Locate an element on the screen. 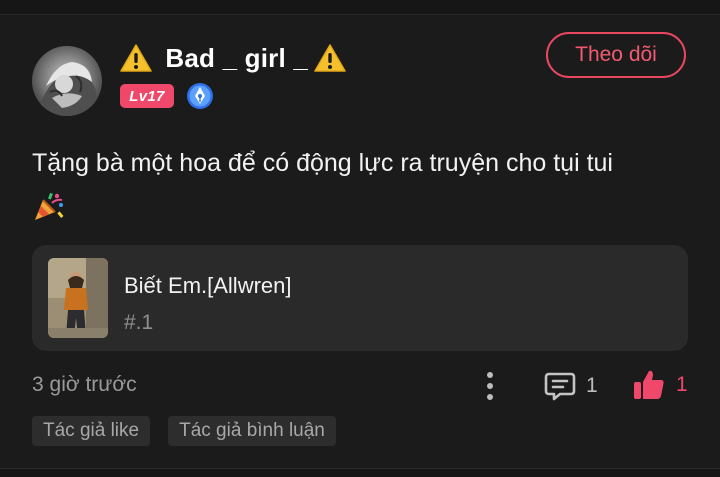 This screenshot has height=477, width=720. like-button: 1 is located at coordinates (660, 385).